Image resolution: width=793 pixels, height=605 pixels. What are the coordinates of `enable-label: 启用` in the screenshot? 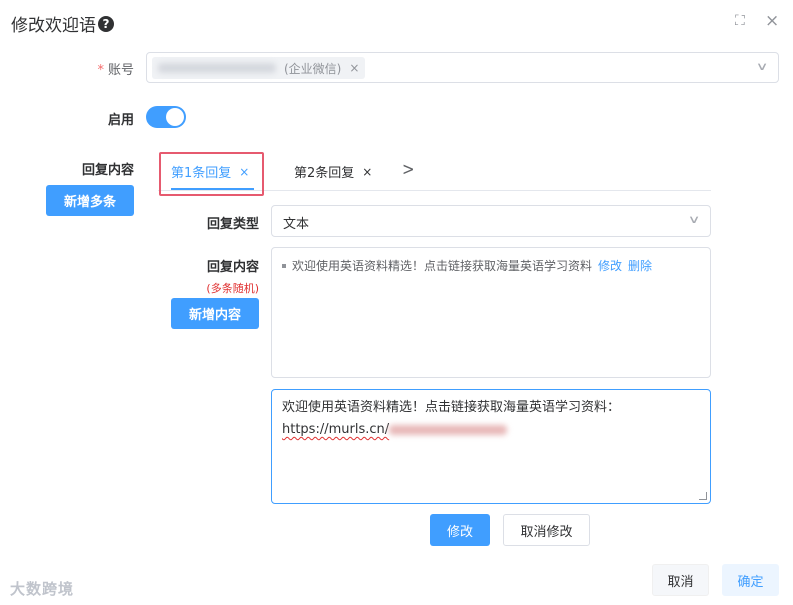 It's located at (120, 120).